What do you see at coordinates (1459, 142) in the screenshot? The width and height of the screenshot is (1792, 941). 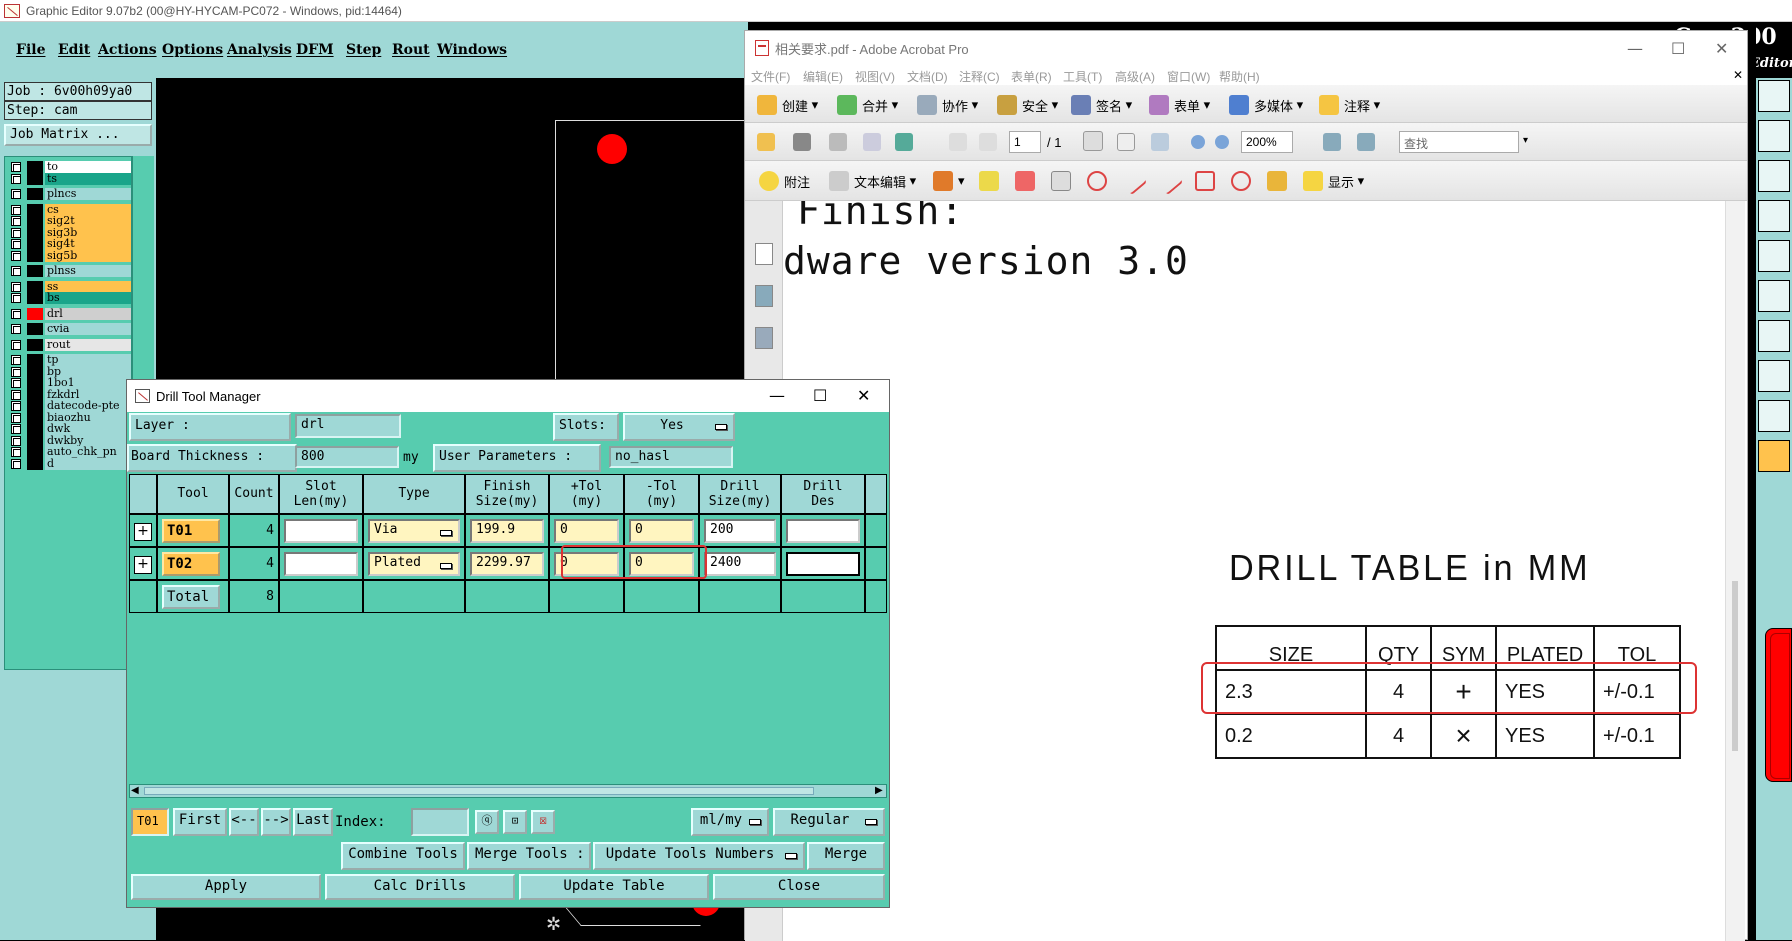 I see `find-input: 查找` at bounding box center [1459, 142].